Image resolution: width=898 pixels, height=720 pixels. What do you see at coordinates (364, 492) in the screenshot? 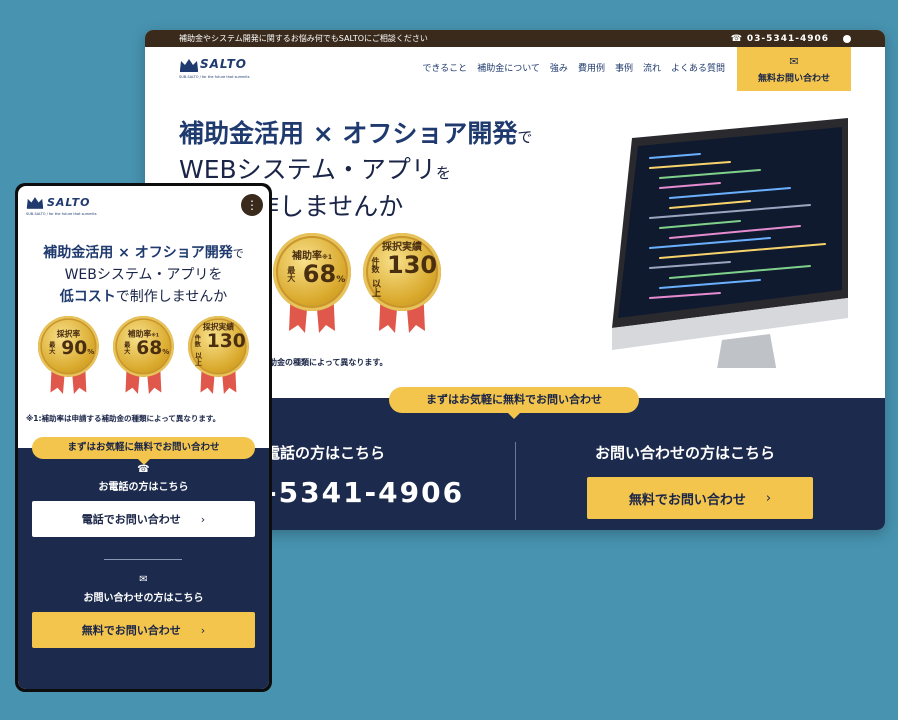
I see `phone-number: -5341-4906` at bounding box center [364, 492].